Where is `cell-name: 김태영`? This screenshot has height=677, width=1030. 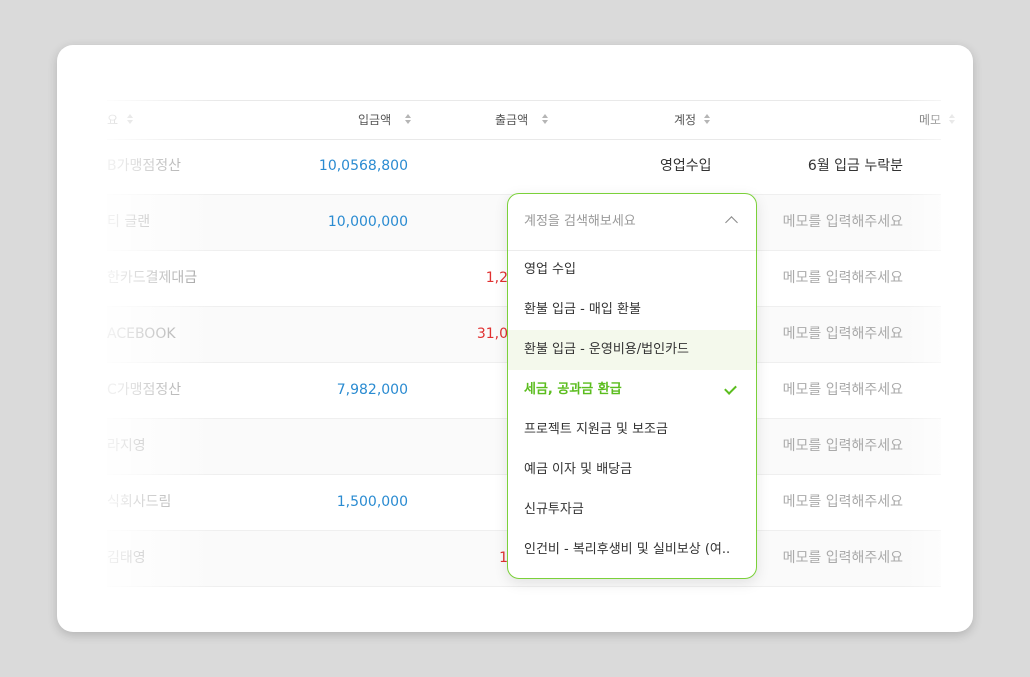
cell-name: 김태영 is located at coordinates (126, 558).